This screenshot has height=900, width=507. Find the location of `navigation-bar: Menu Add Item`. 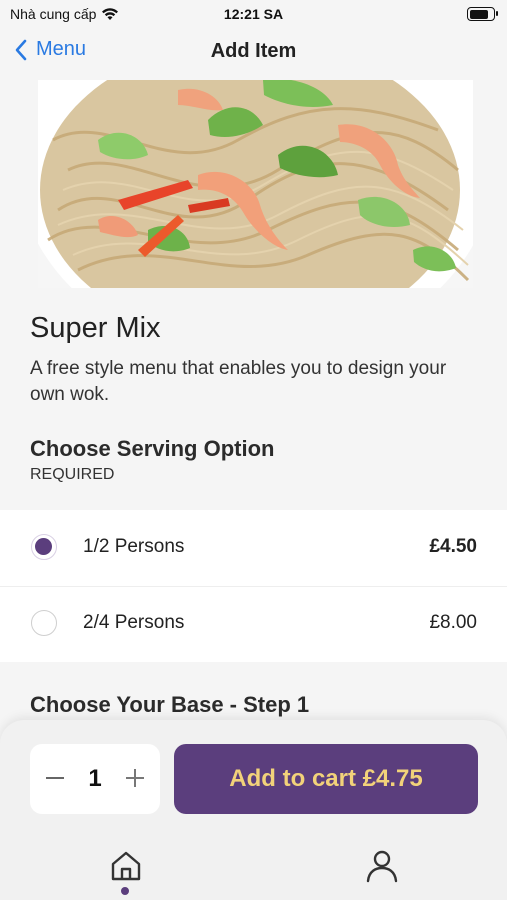

navigation-bar: Menu Add Item is located at coordinates (253, 52).